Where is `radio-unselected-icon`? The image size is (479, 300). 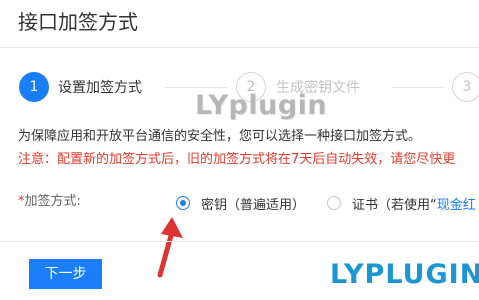 radio-unselected-icon is located at coordinates (334, 203).